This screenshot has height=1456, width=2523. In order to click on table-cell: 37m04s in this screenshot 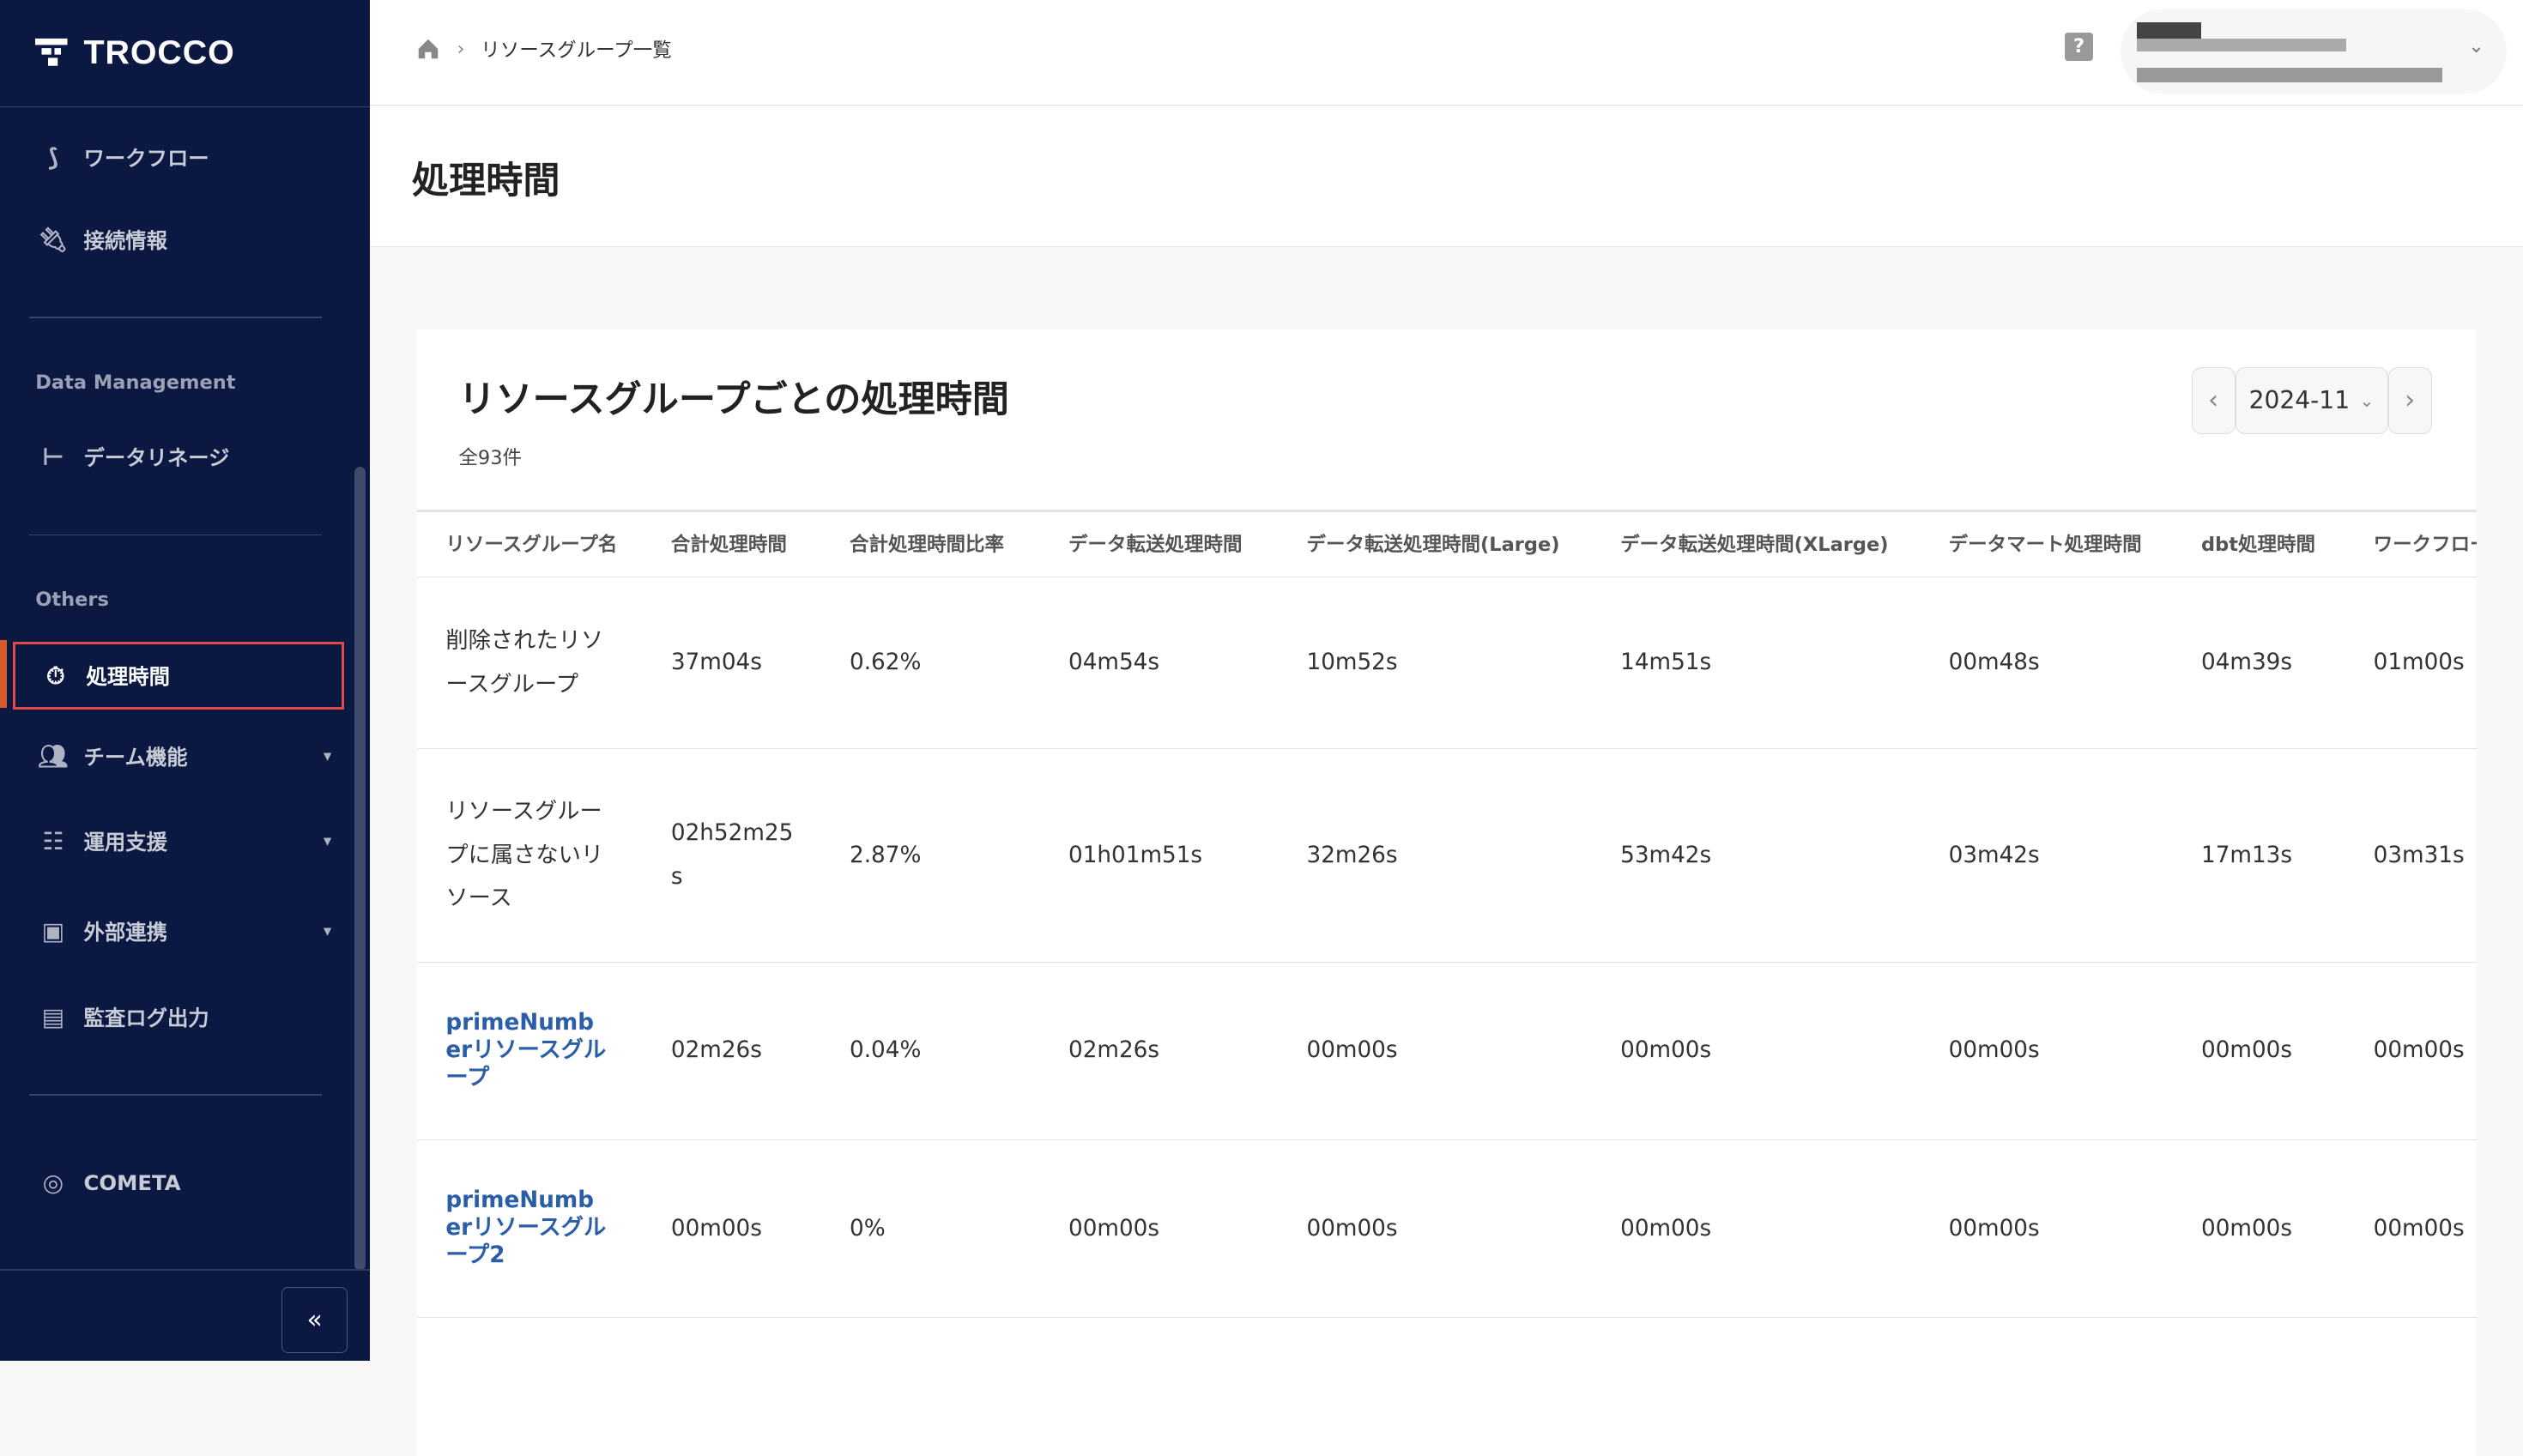, I will do `click(716, 663)`.